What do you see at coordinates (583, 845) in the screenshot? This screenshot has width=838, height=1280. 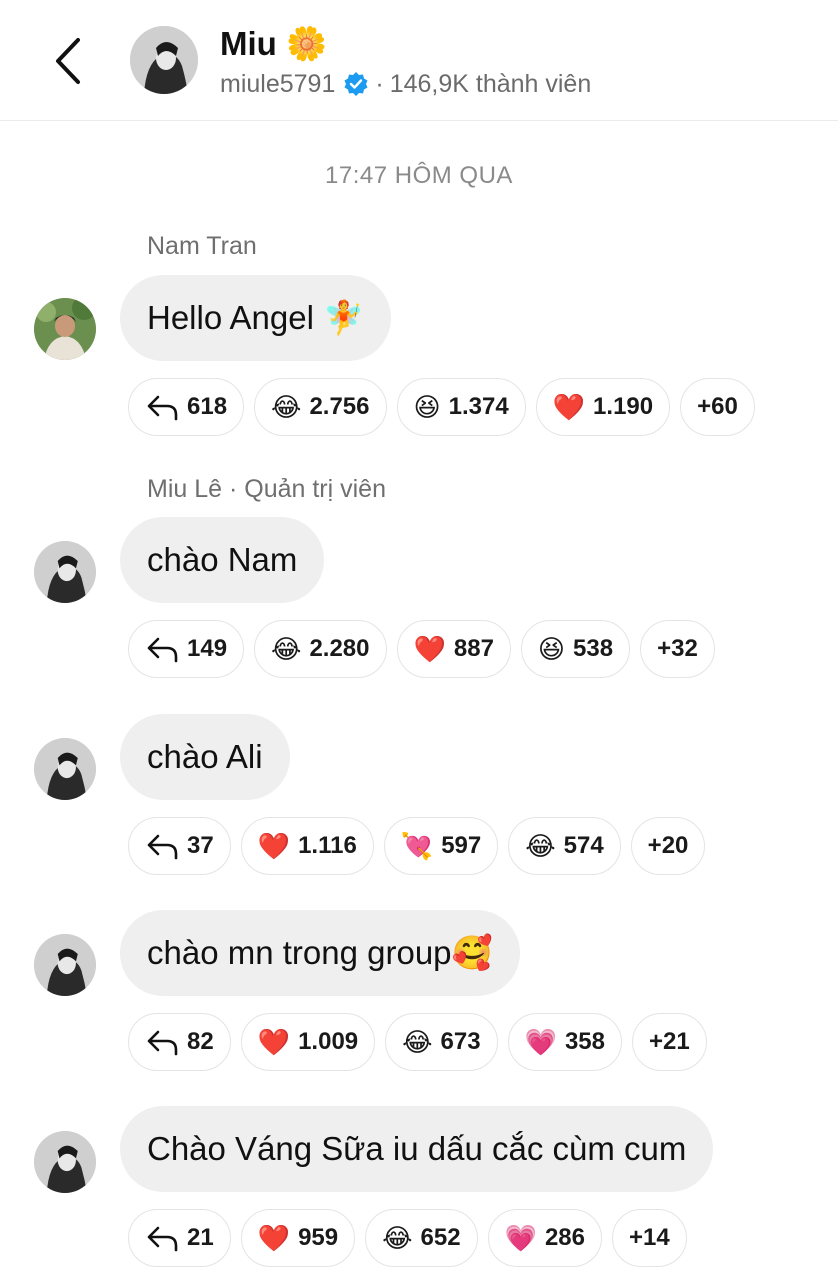 I see `reaction-count: 574` at bounding box center [583, 845].